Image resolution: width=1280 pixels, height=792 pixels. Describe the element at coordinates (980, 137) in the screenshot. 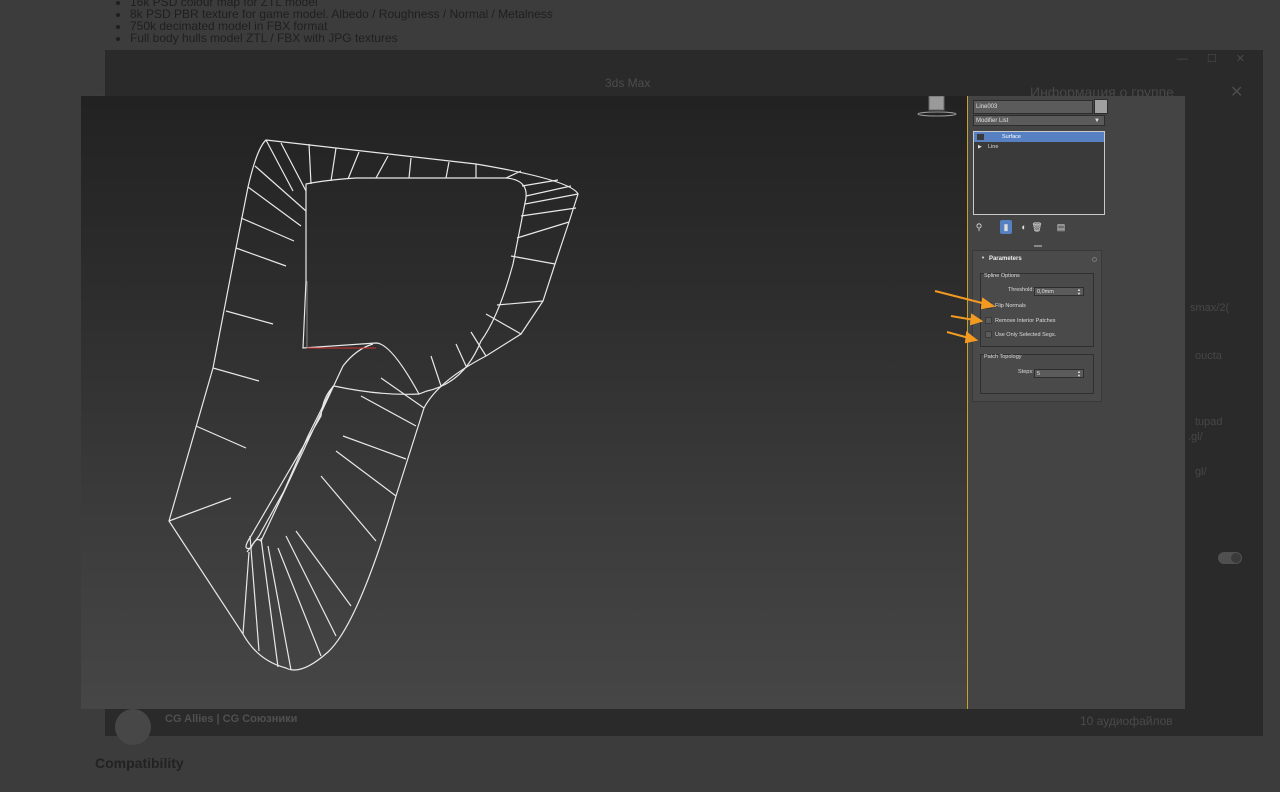

I see `visibility-icon` at that location.